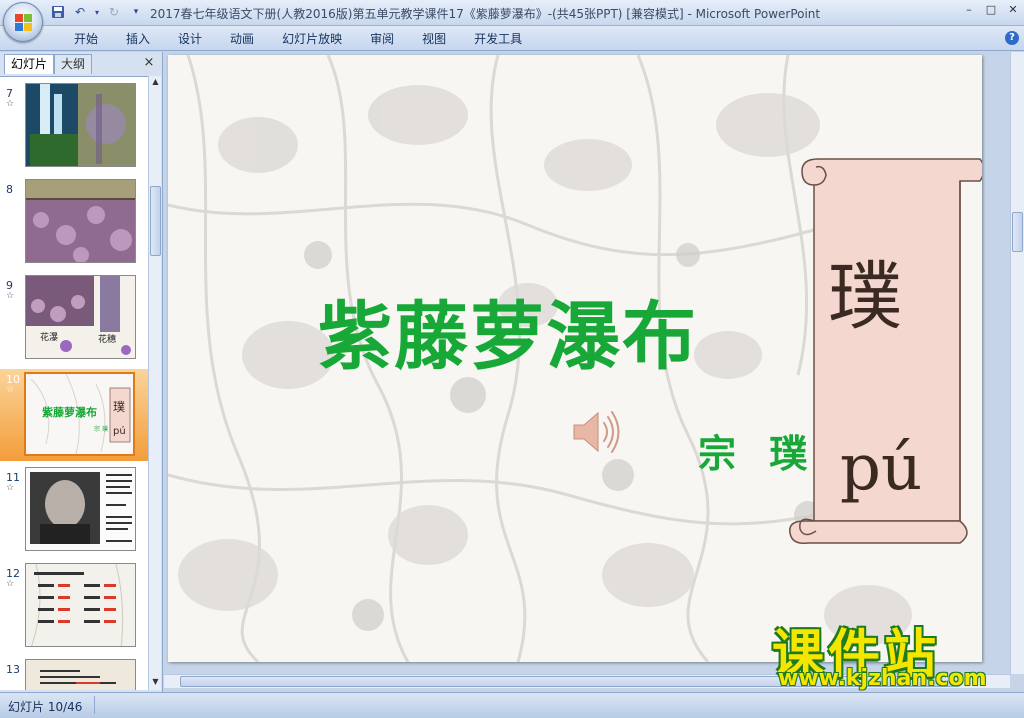 The width and height of the screenshot is (1024, 718). I want to click on slide-thumbnail-image: 紫藤萝瀑布 璞 pú 宗璞, so click(79, 414).